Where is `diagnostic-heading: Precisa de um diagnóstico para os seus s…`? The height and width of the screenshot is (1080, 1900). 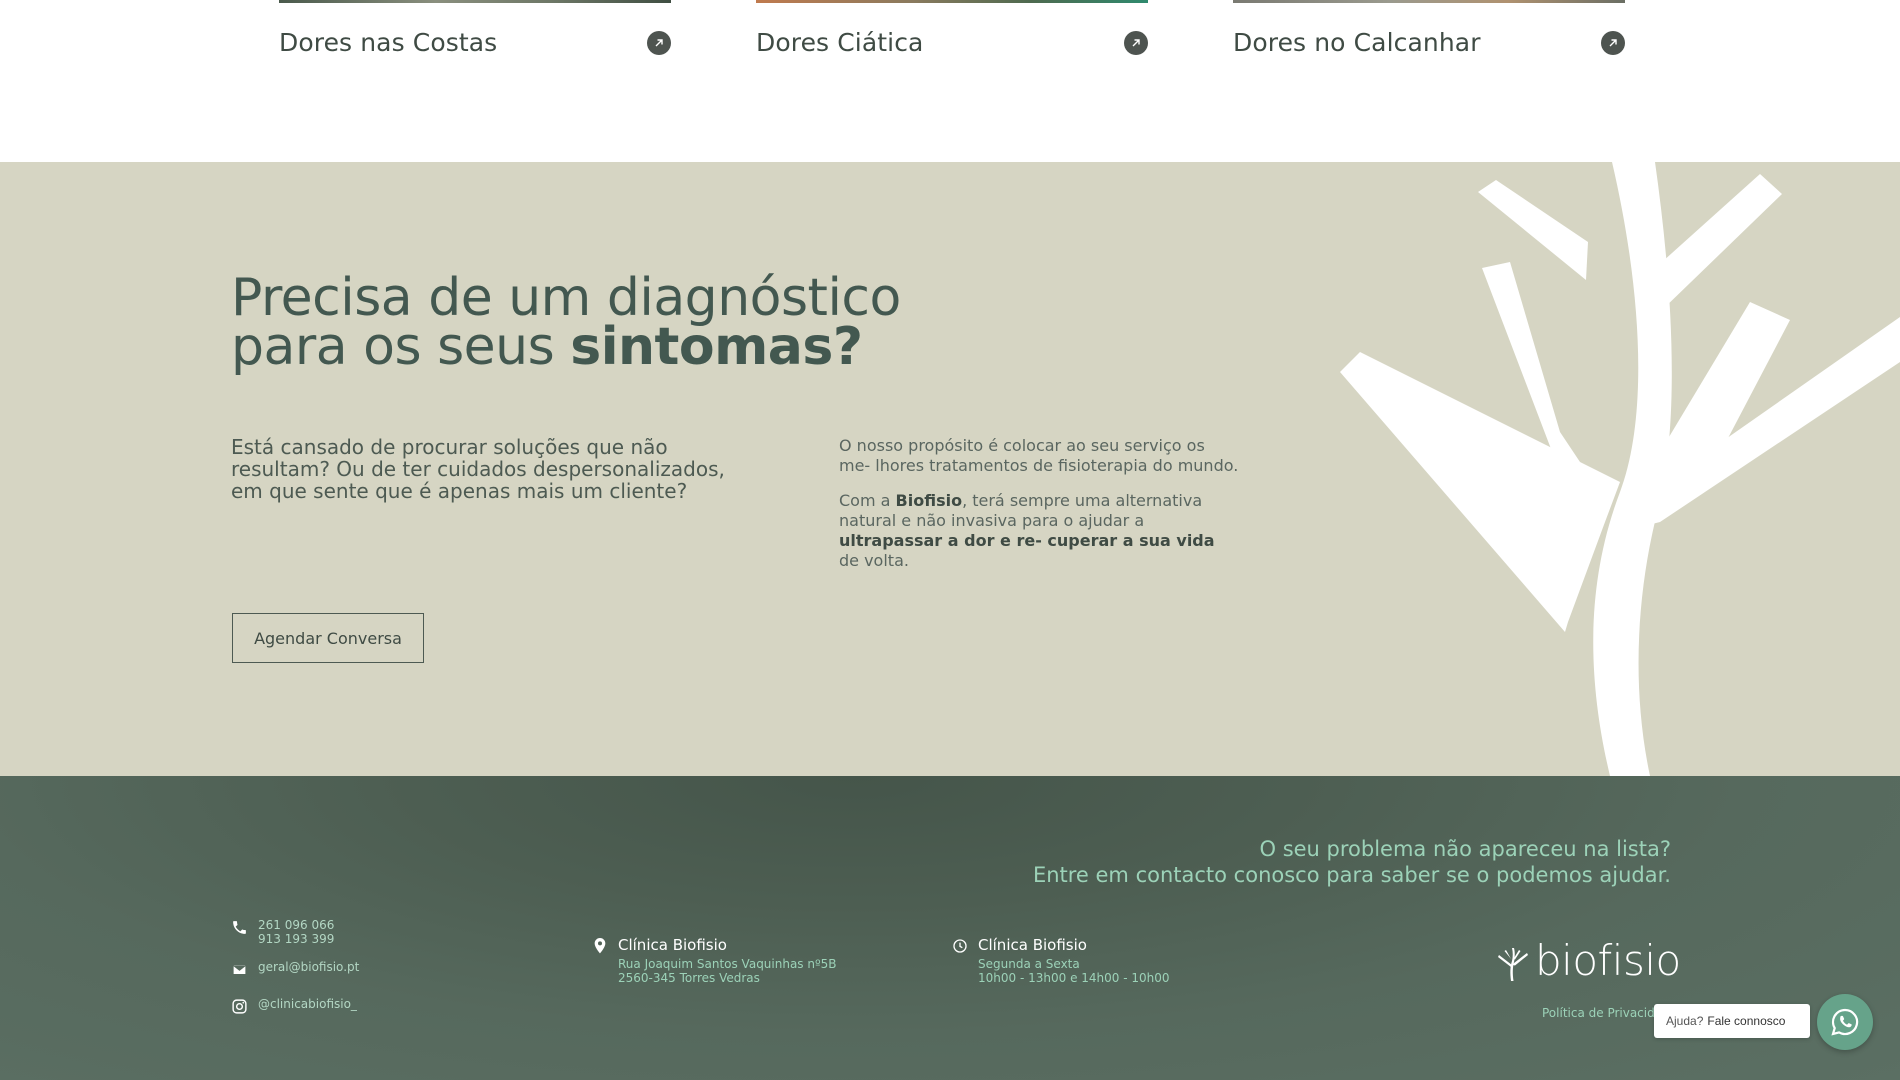
diagnostic-heading: Precisa de um diagnóstico para os seus s… is located at coordinates (566, 322).